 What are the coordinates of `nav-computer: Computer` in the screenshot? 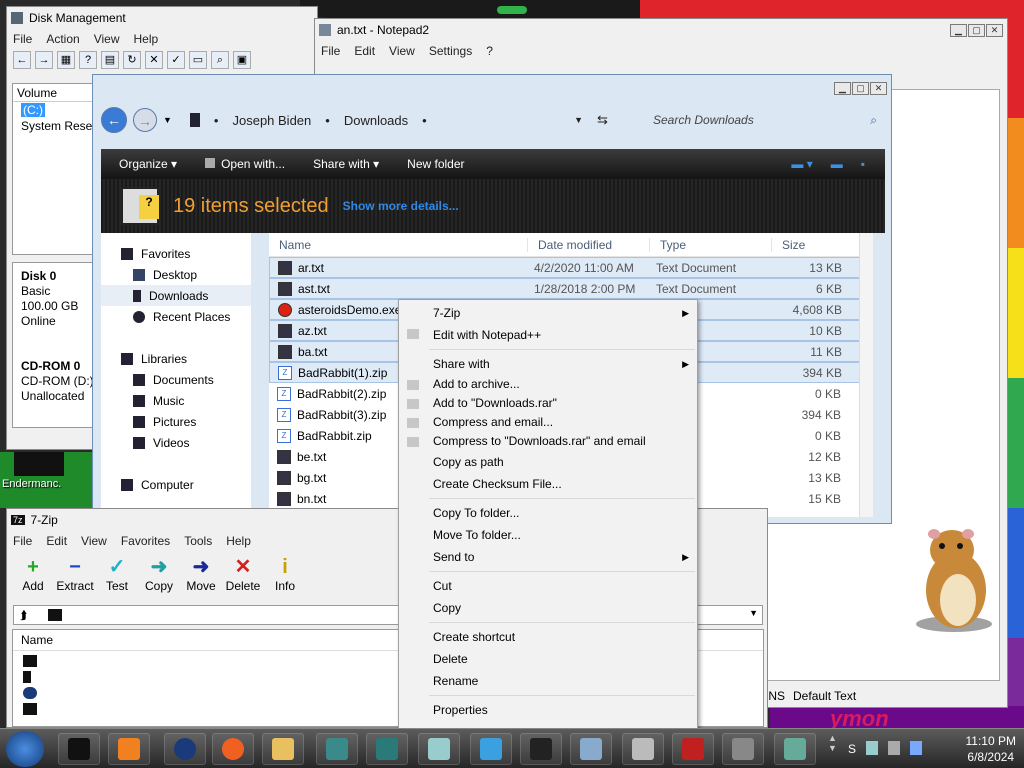 It's located at (176, 484).